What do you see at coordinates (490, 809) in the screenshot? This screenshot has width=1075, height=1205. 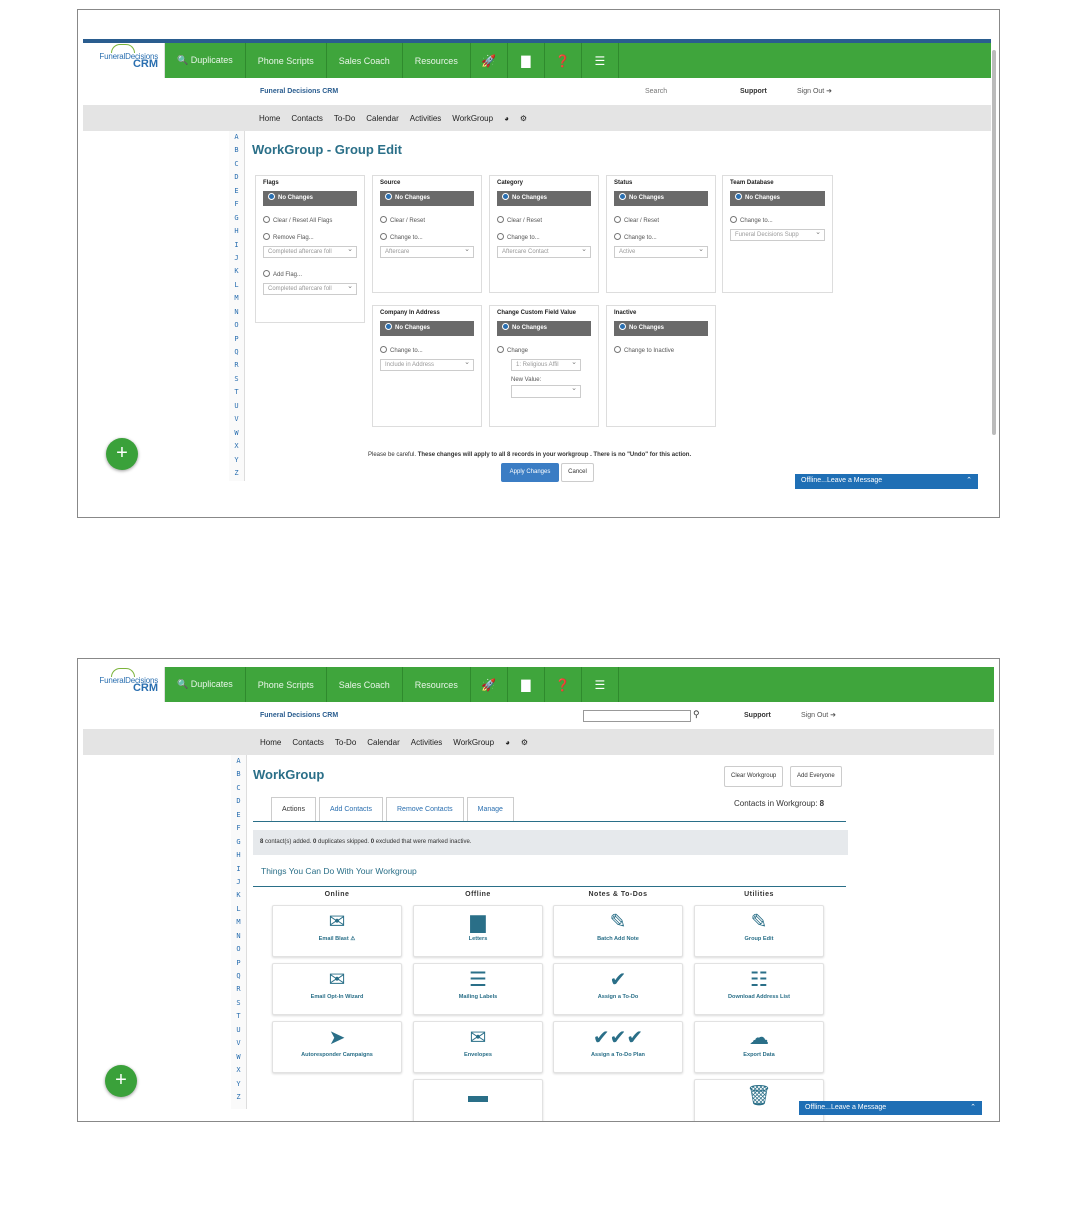 I see `tab-manage: Manage` at bounding box center [490, 809].